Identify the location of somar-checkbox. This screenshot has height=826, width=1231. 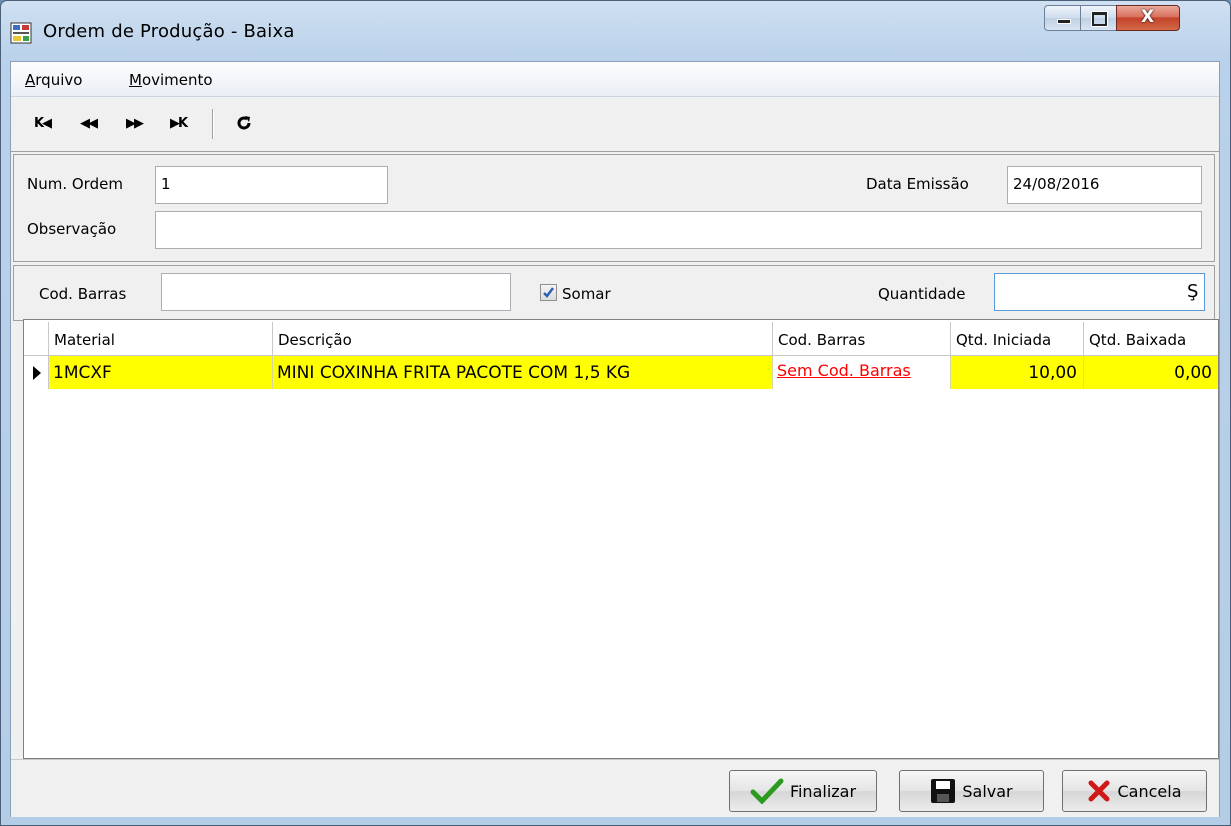
(548, 292).